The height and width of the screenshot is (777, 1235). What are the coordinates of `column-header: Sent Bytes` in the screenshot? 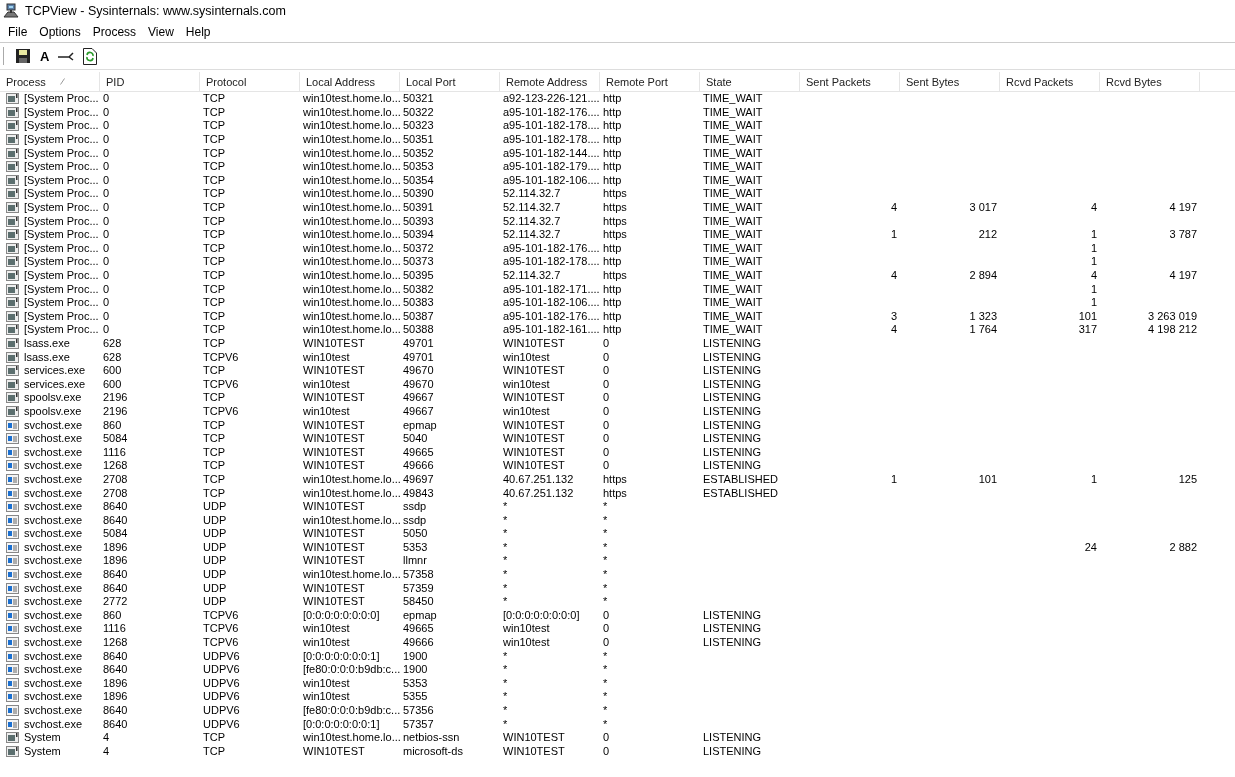 It's located at (950, 81).